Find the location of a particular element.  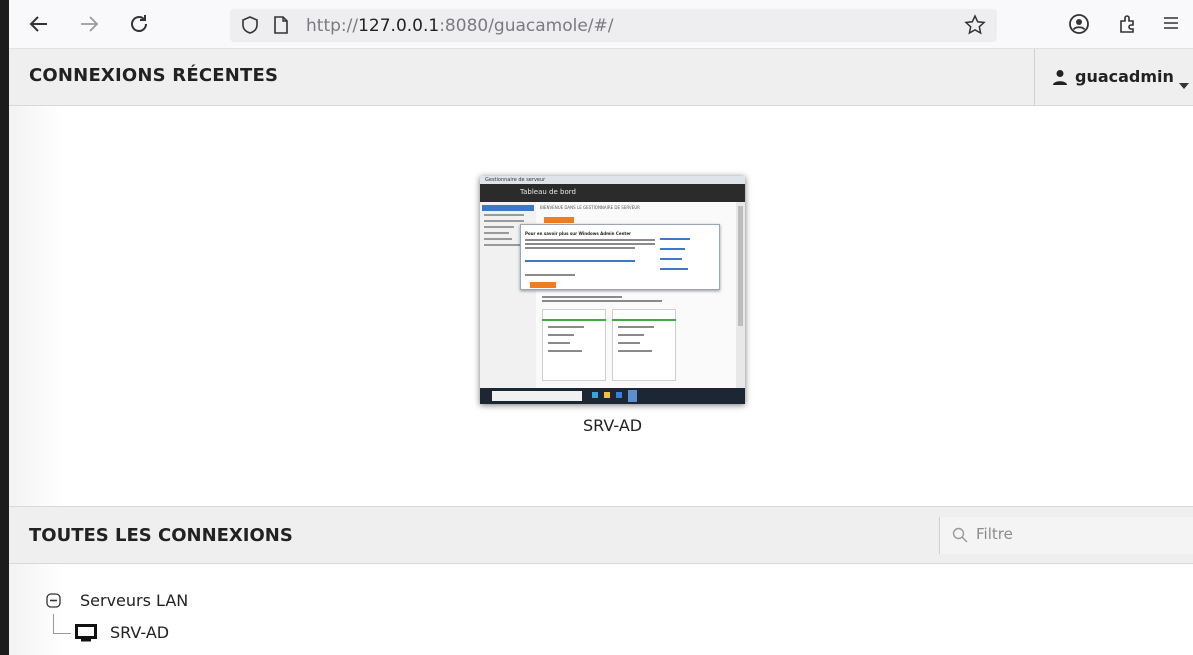

connection-tree: Serveurs LAN SRV-AD is located at coordinates (601, 609).